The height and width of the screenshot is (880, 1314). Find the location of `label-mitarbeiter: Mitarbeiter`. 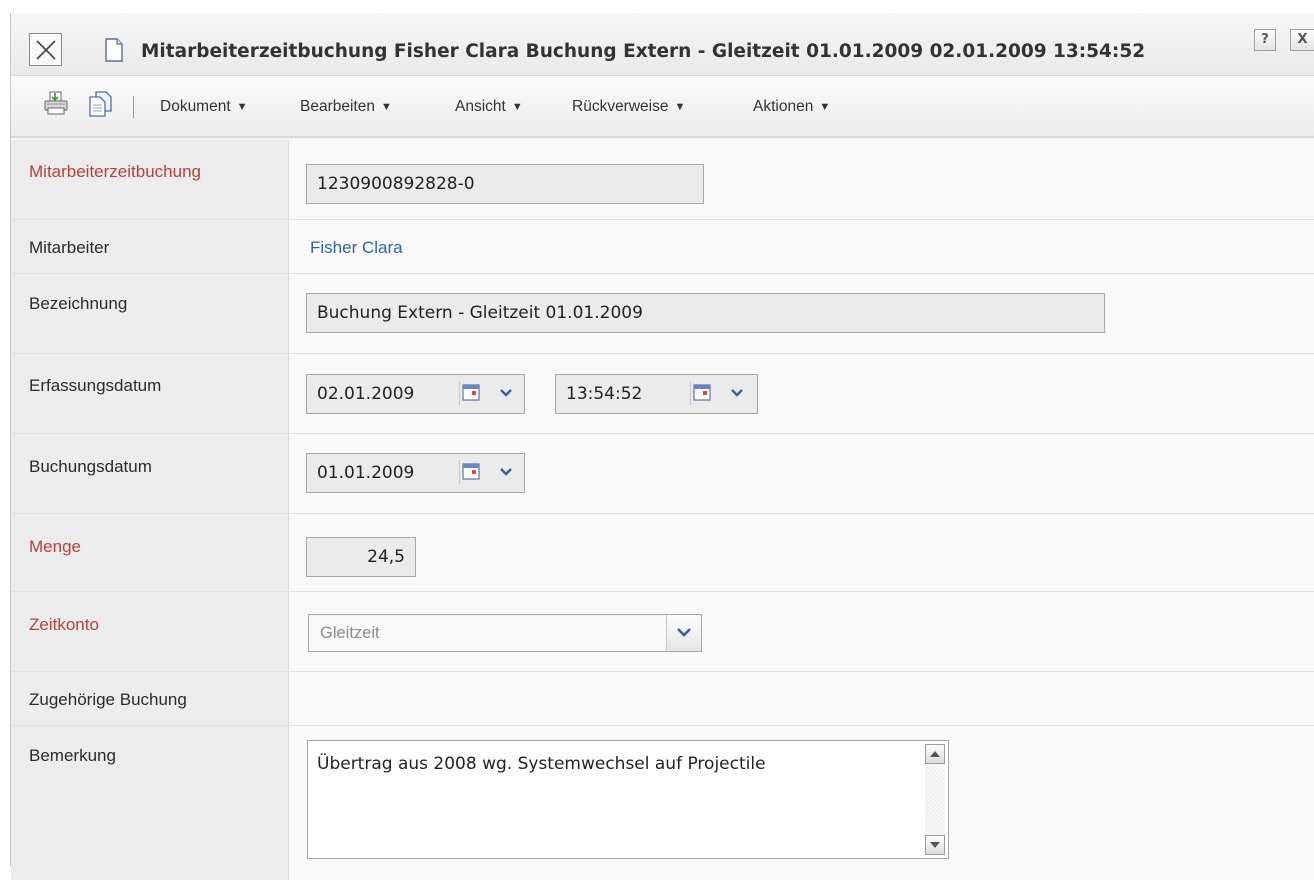

label-mitarbeiter: Mitarbeiter is located at coordinates (69, 247).